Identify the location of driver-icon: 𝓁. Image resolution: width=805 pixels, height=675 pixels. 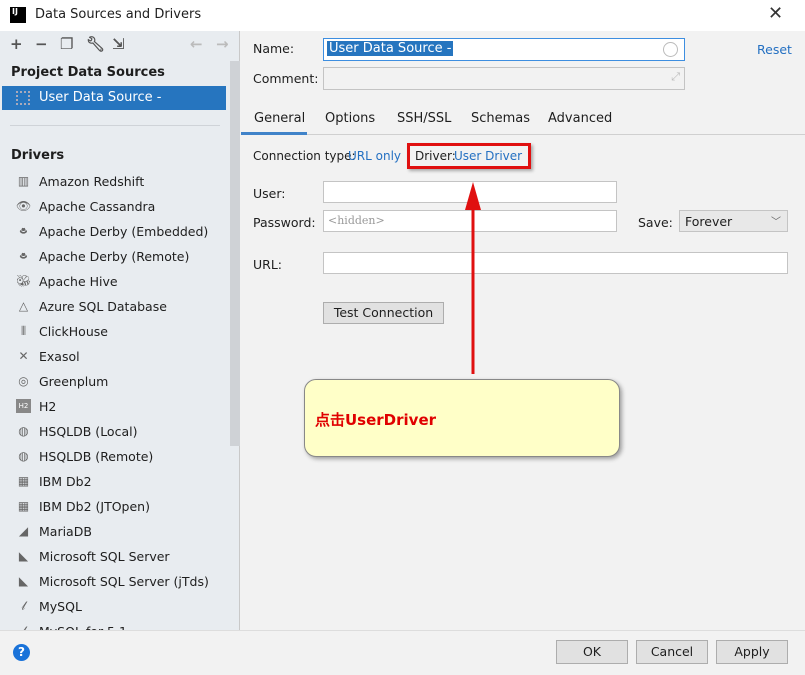
(23, 606).